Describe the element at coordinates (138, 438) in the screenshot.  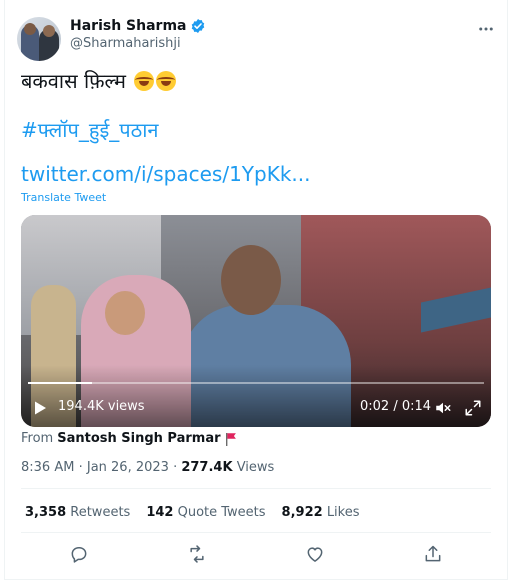
I see `source-name-link: Santosh Singh Parmar` at that location.